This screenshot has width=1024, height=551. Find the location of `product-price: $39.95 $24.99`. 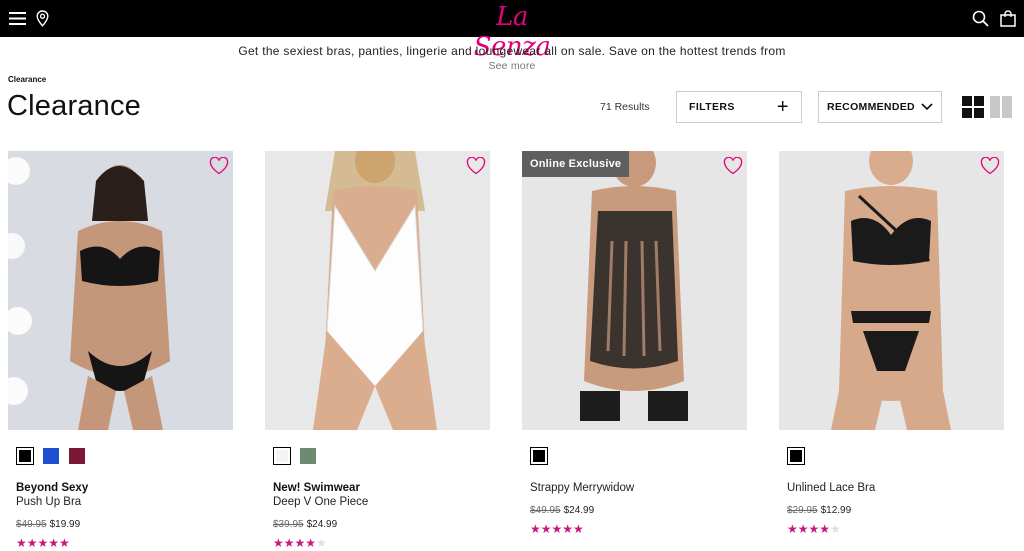

product-price: $39.95 $24.99 is located at coordinates (305, 524).